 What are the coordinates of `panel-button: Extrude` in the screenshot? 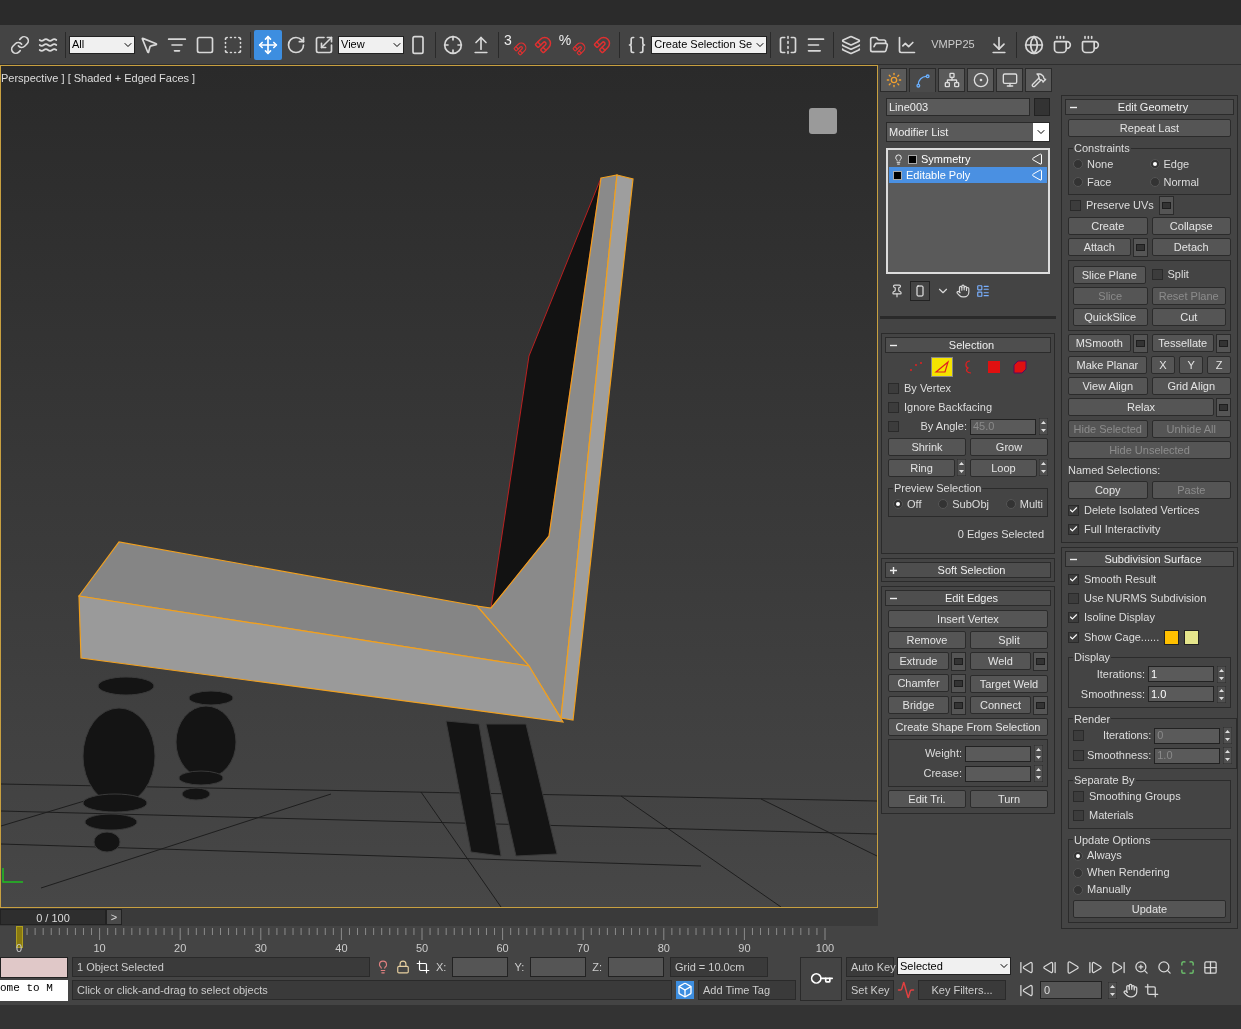 It's located at (918, 661).